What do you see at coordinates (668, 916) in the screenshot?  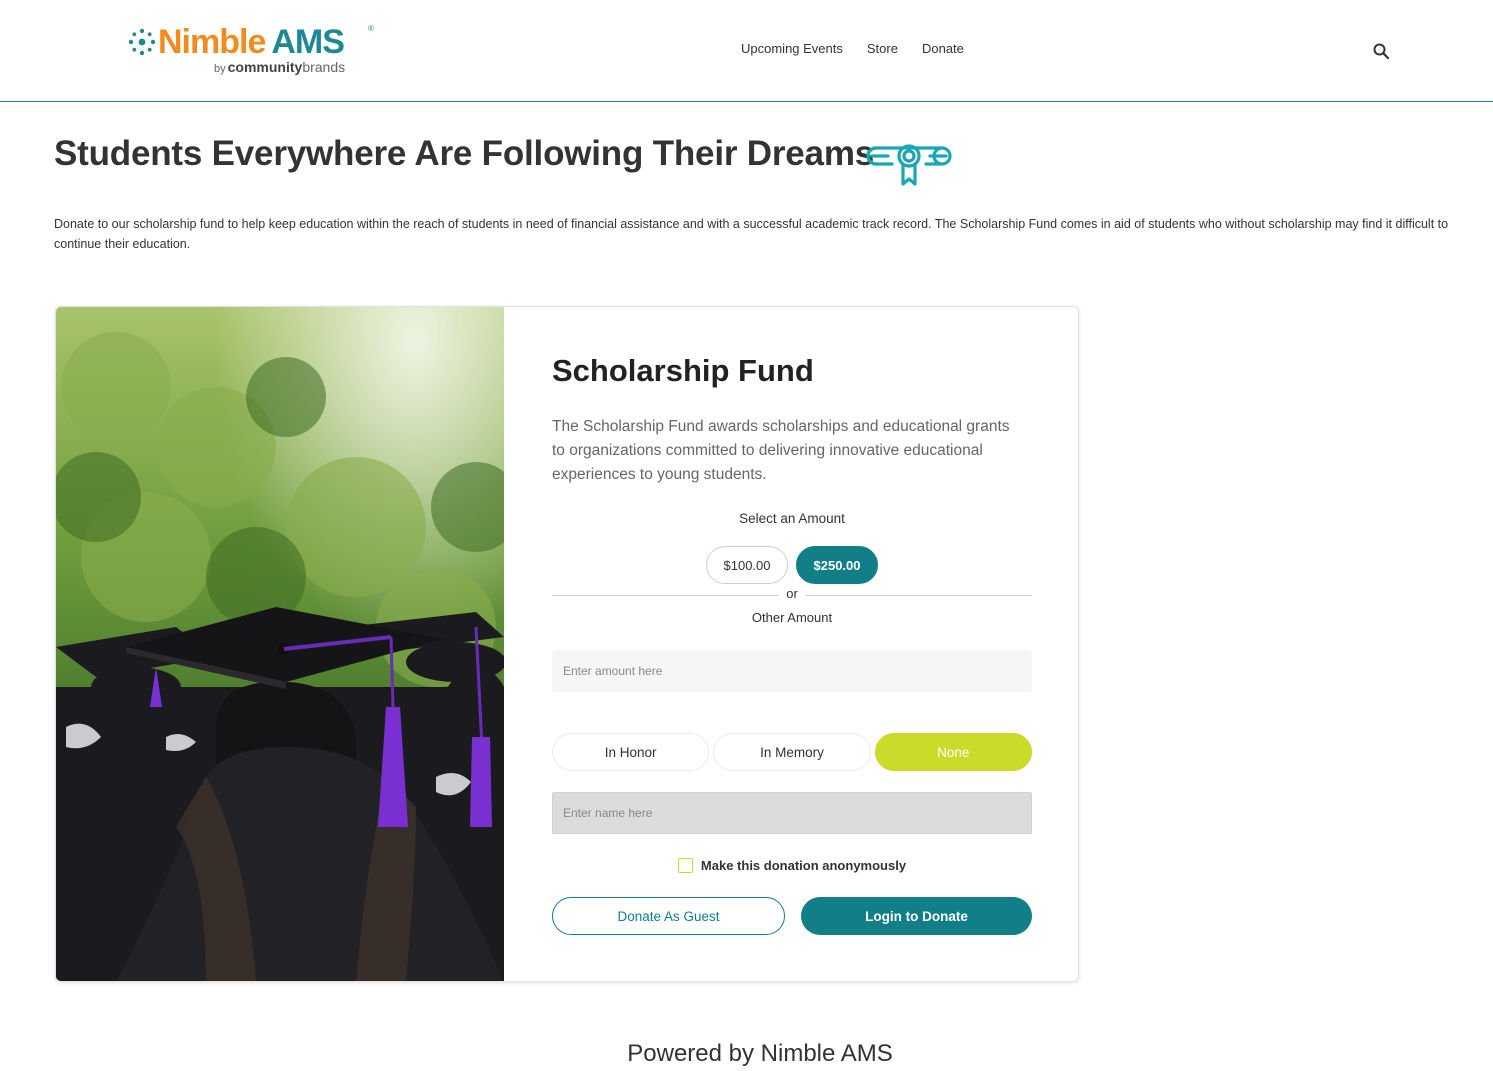 I see `donate-as-guest-button: Donate As Guest` at bounding box center [668, 916].